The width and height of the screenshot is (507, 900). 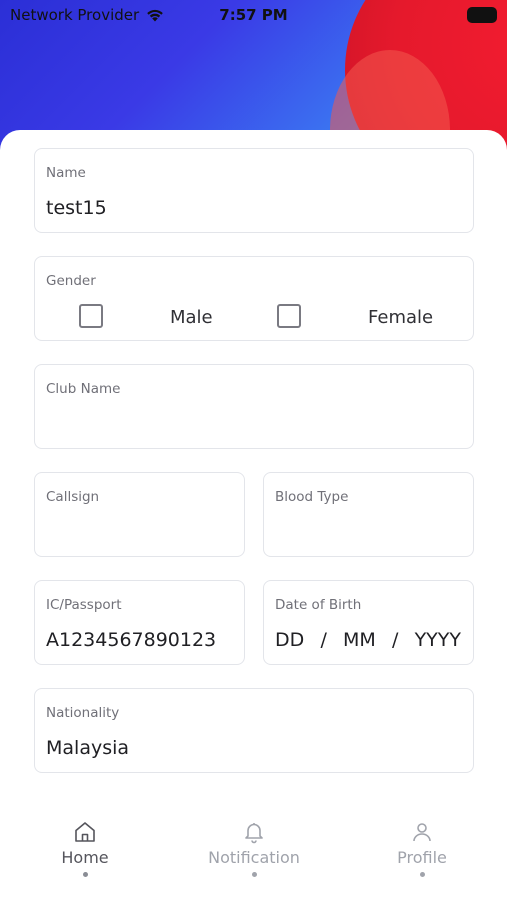 I want to click on ic-passport-value: A1234567890123, so click(x=131, y=640).